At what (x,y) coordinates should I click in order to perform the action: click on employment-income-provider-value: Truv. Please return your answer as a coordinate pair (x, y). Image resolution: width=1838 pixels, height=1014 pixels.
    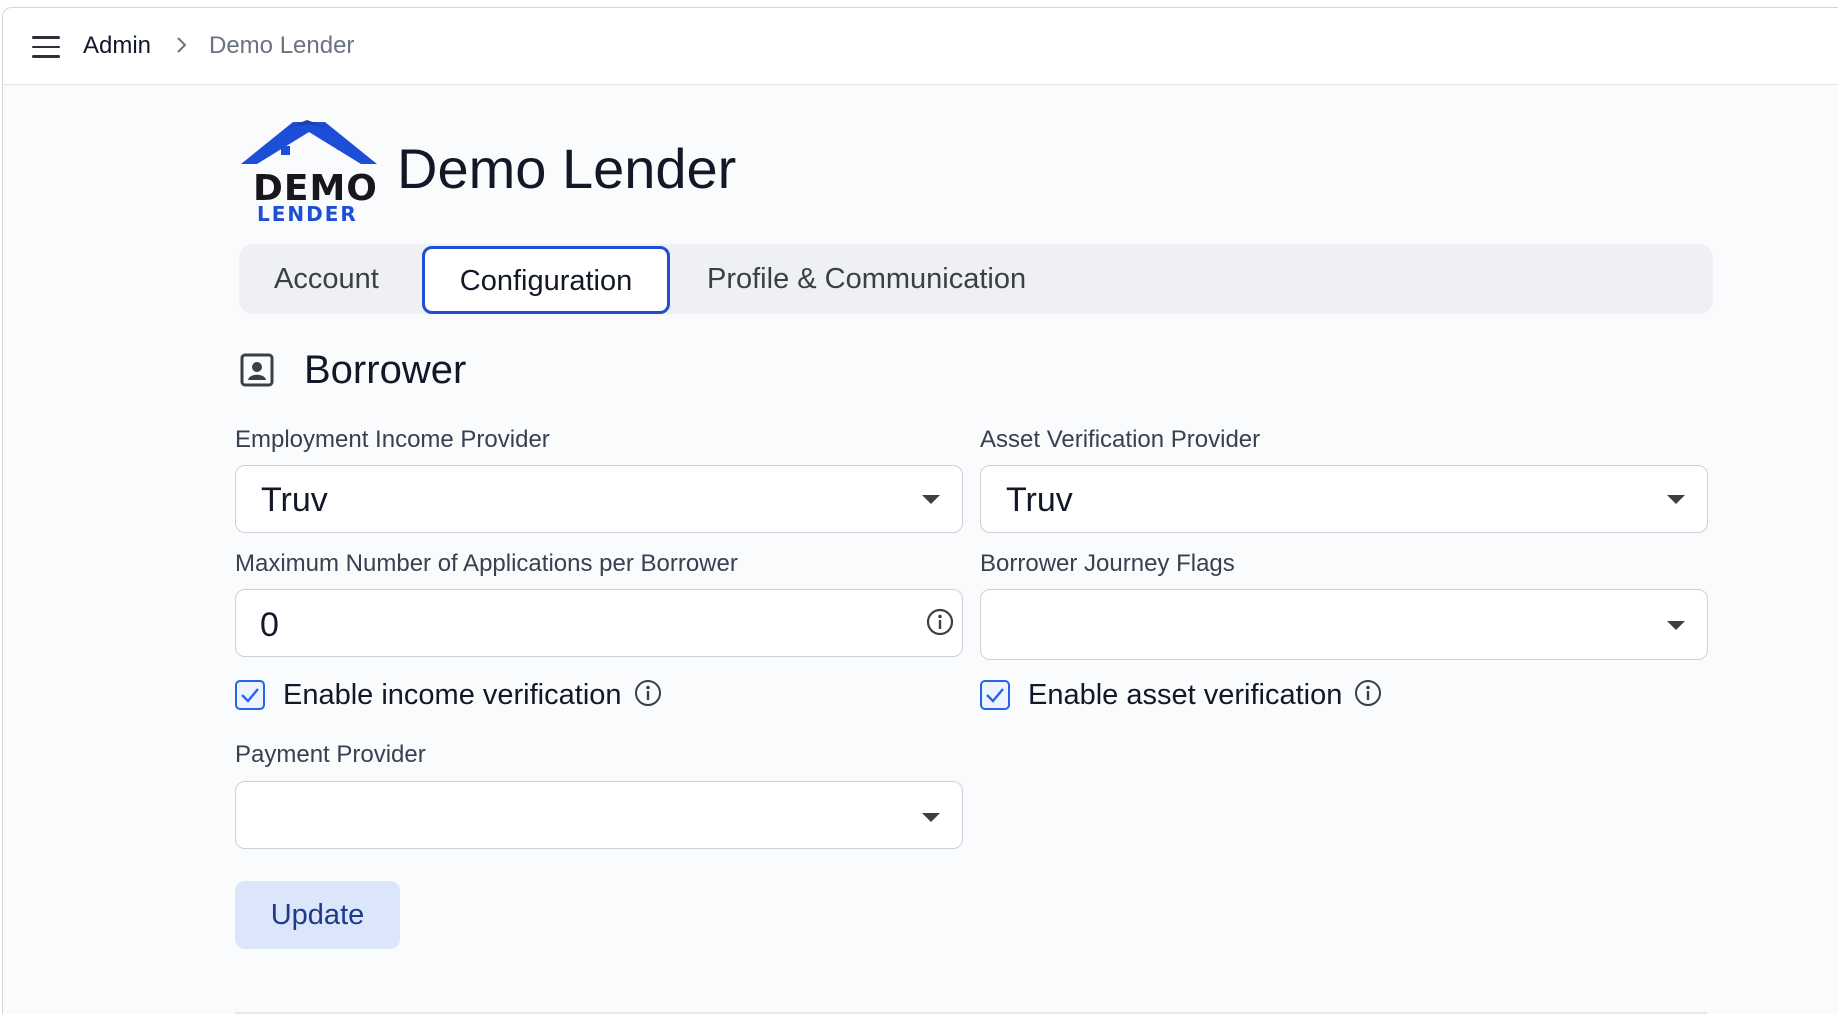
    Looking at the image, I should click on (294, 500).